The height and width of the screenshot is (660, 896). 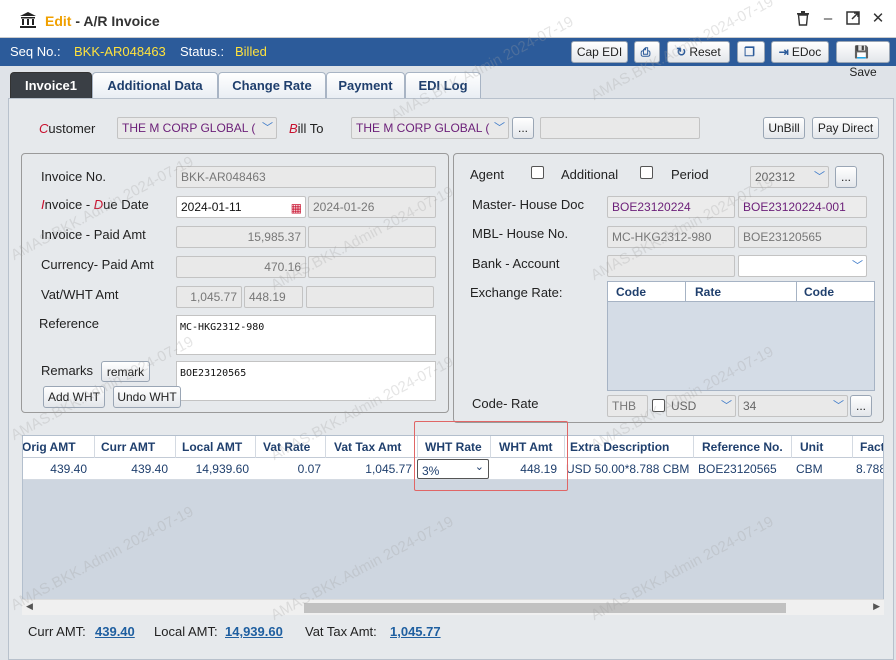 What do you see at coordinates (125, 371) in the screenshot?
I see `remark-button: remark` at bounding box center [125, 371].